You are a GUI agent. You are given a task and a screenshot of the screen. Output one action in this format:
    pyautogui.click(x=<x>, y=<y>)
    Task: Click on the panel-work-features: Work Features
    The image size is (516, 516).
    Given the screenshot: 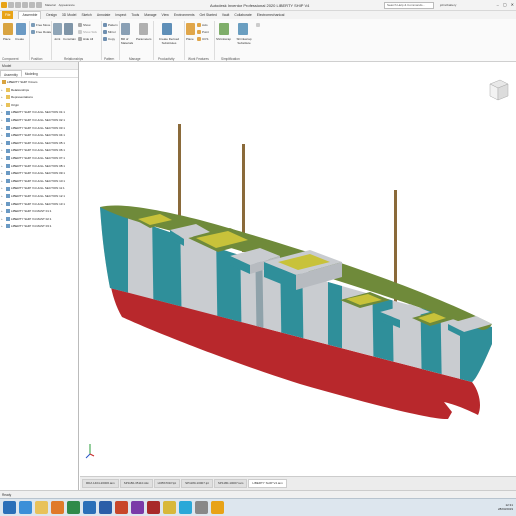 What is the action you would take?
    pyautogui.click(x=198, y=59)
    